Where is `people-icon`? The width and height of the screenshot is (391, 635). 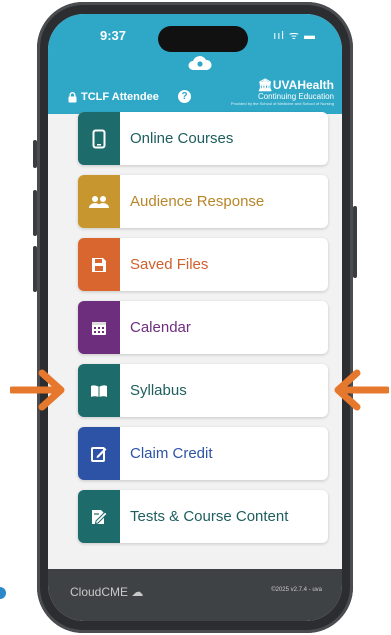
people-icon is located at coordinates (99, 201).